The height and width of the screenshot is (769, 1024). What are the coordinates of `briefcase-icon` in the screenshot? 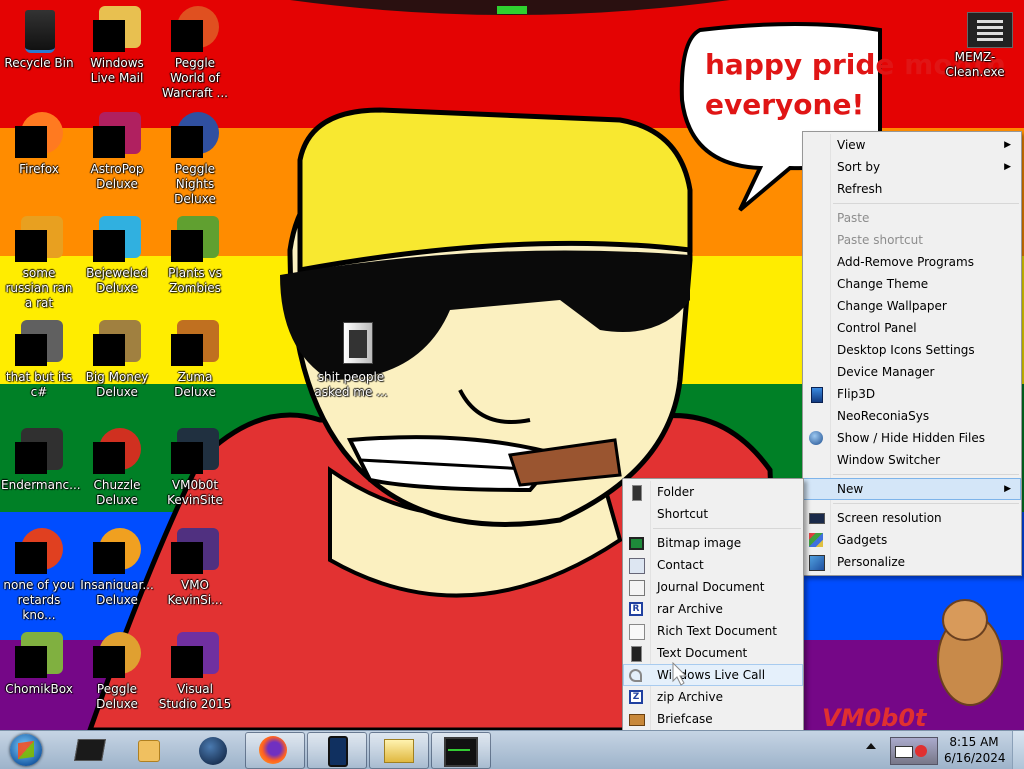 It's located at (637, 720).